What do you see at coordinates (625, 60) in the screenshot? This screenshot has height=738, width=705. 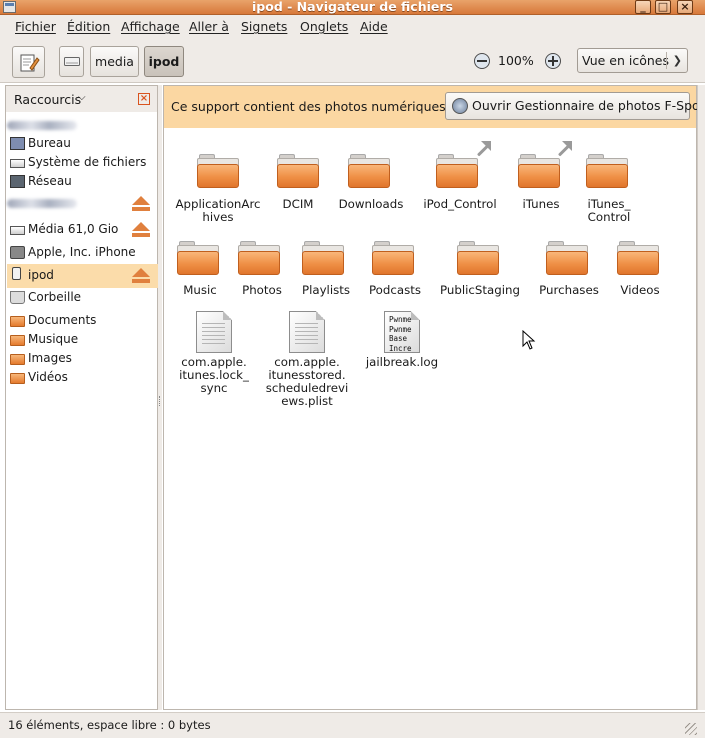 I see `view-mode-value: Vue en icônes` at bounding box center [625, 60].